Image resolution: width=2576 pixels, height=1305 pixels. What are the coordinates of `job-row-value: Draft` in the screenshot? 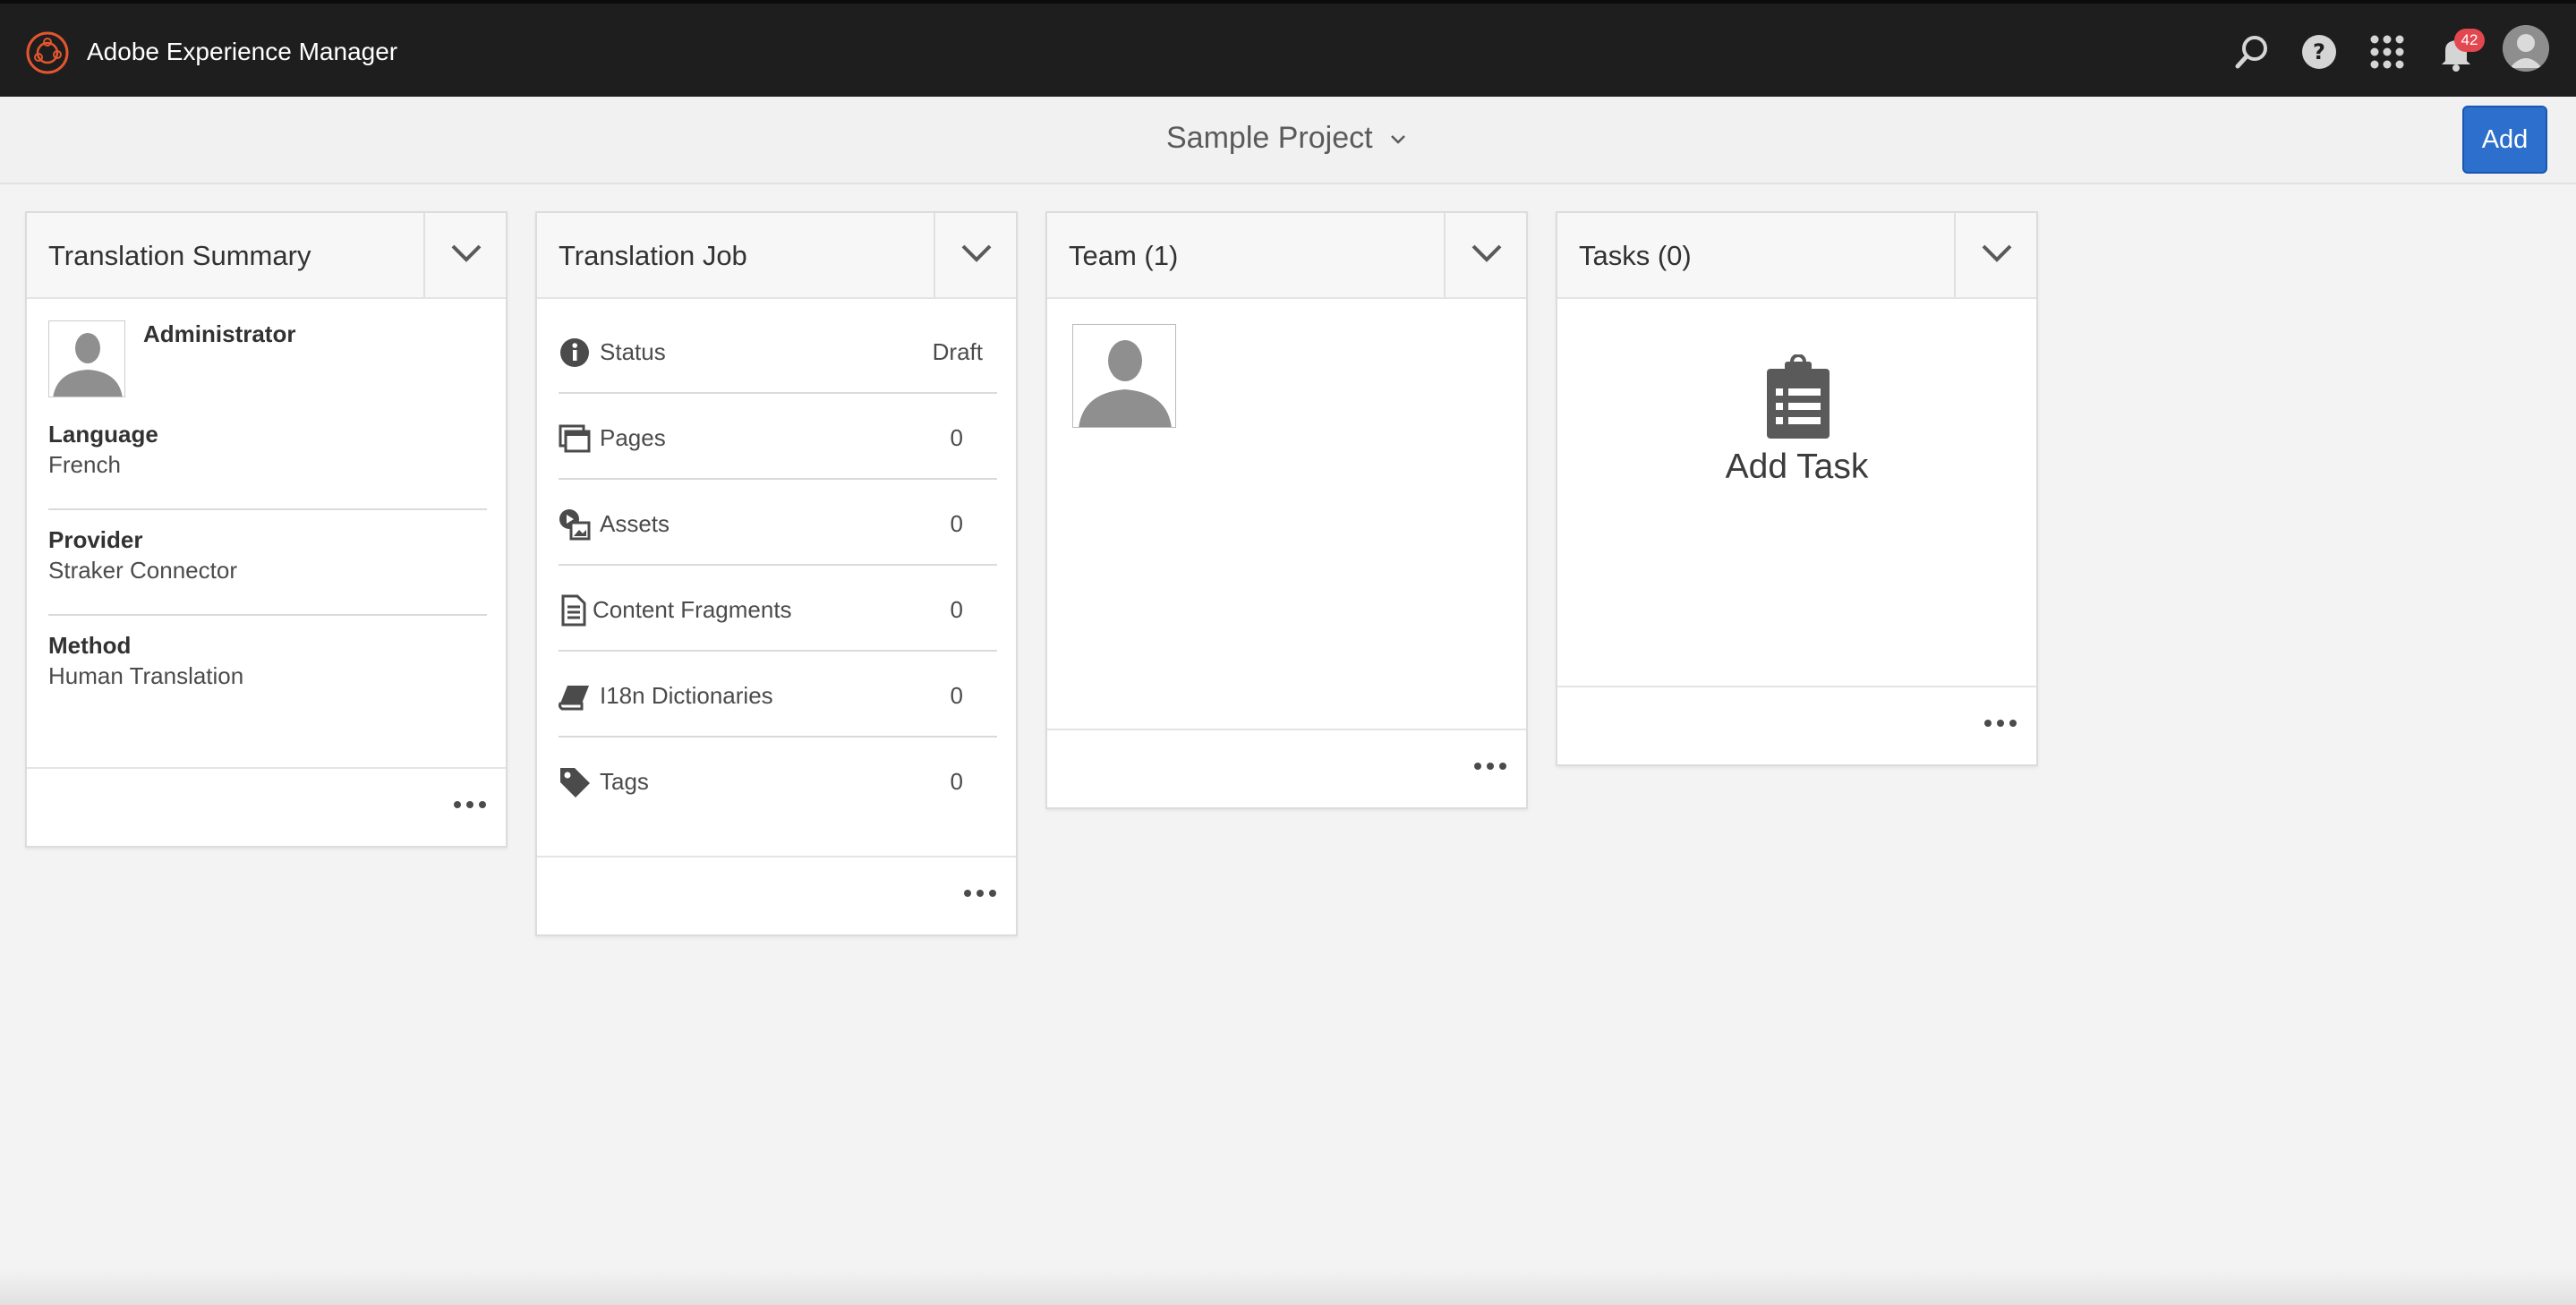 It's located at (957, 351).